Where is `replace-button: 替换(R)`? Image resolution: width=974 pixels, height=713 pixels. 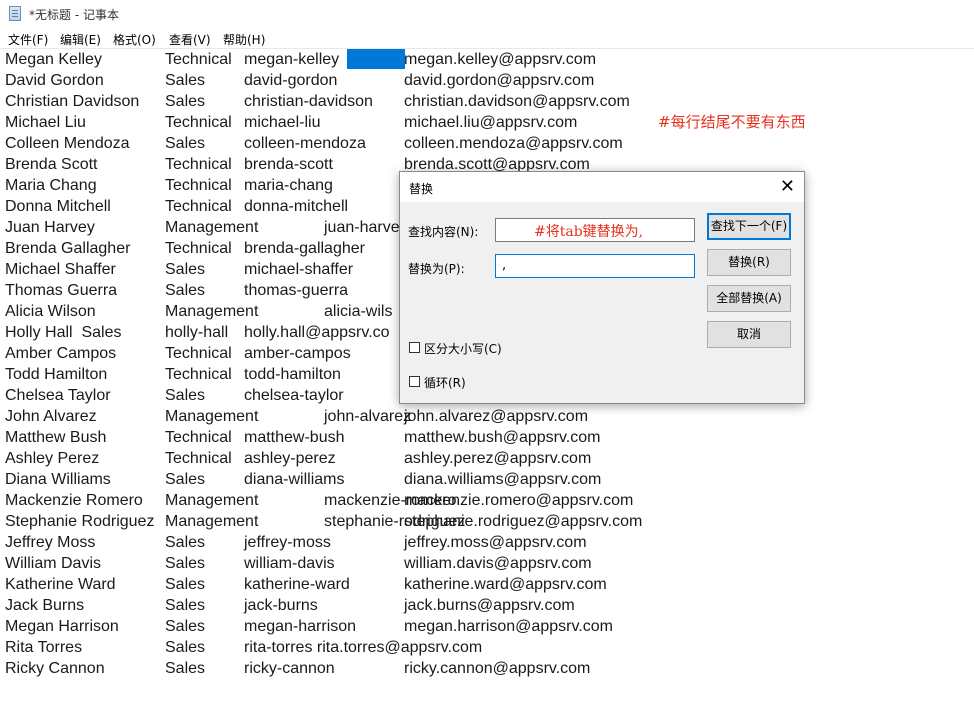 replace-button: 替换(R) is located at coordinates (749, 262).